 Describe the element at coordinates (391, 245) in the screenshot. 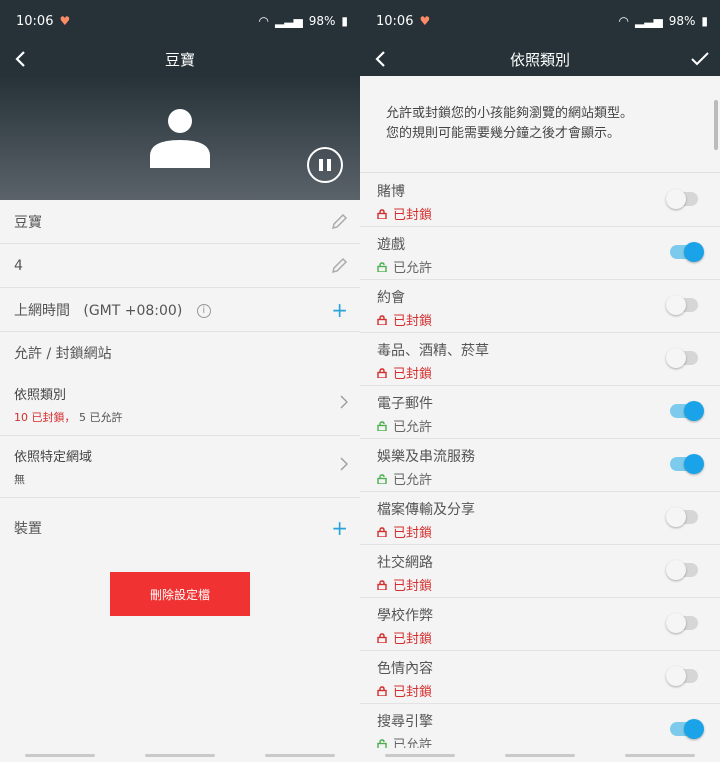

I see `category-name: 遊戲` at that location.